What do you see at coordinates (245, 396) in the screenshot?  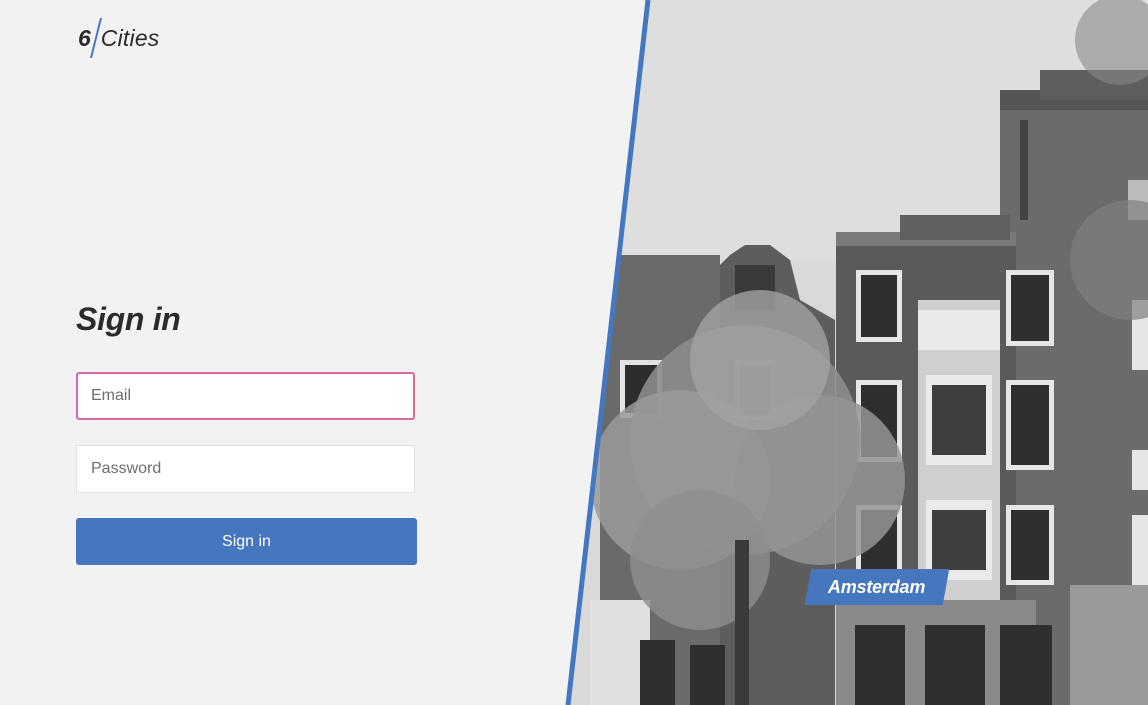 I see `email-field` at bounding box center [245, 396].